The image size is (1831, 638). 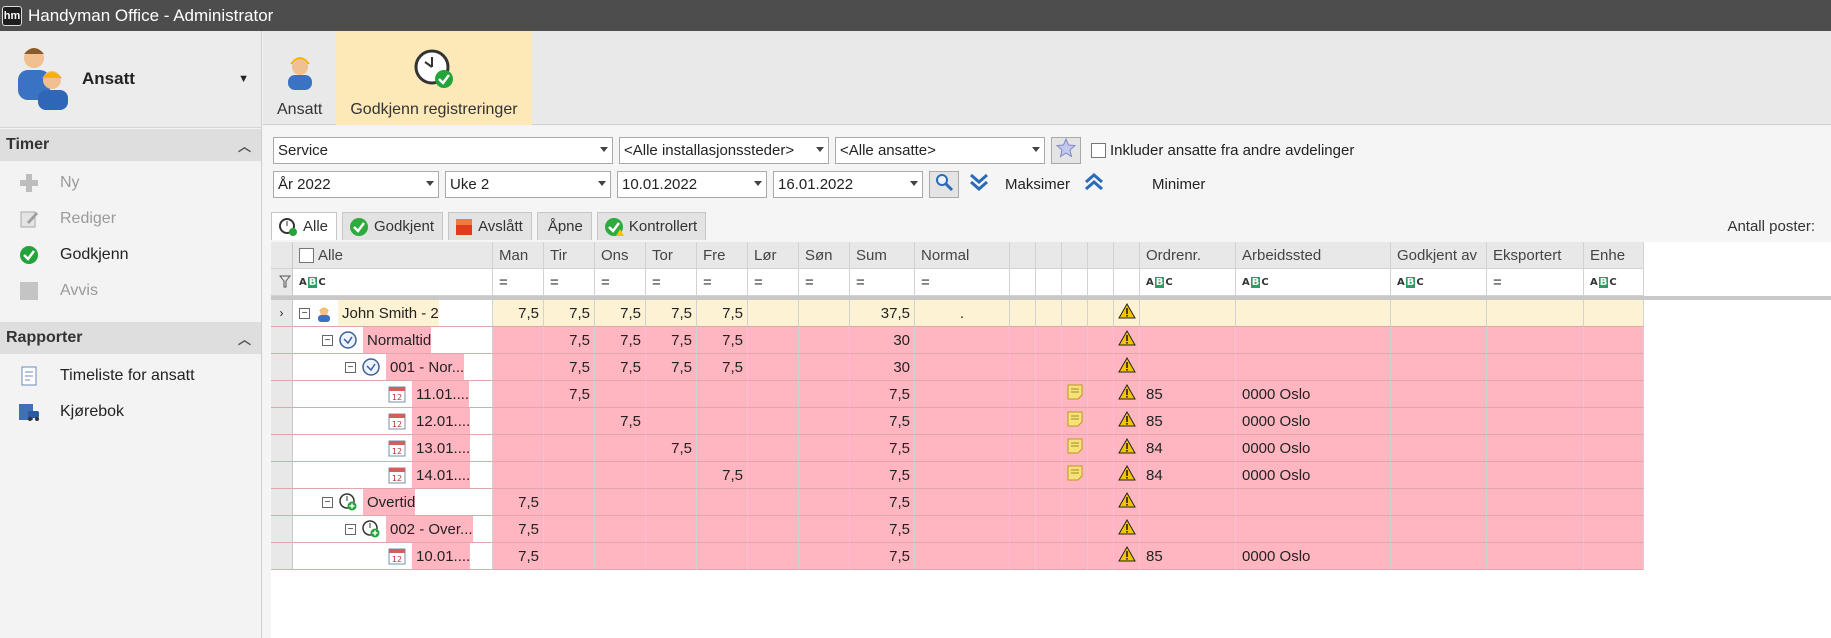 What do you see at coordinates (569, 313) in the screenshot?
I see `cell-tir: 7,5` at bounding box center [569, 313].